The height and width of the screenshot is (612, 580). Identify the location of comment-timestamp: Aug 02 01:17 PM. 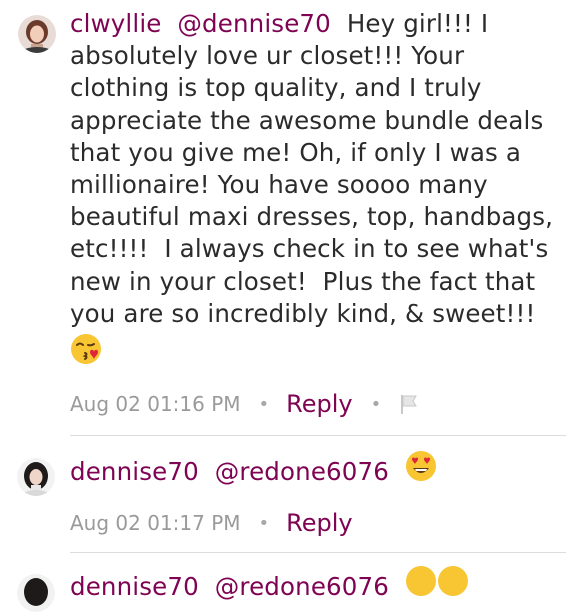
(155, 523).